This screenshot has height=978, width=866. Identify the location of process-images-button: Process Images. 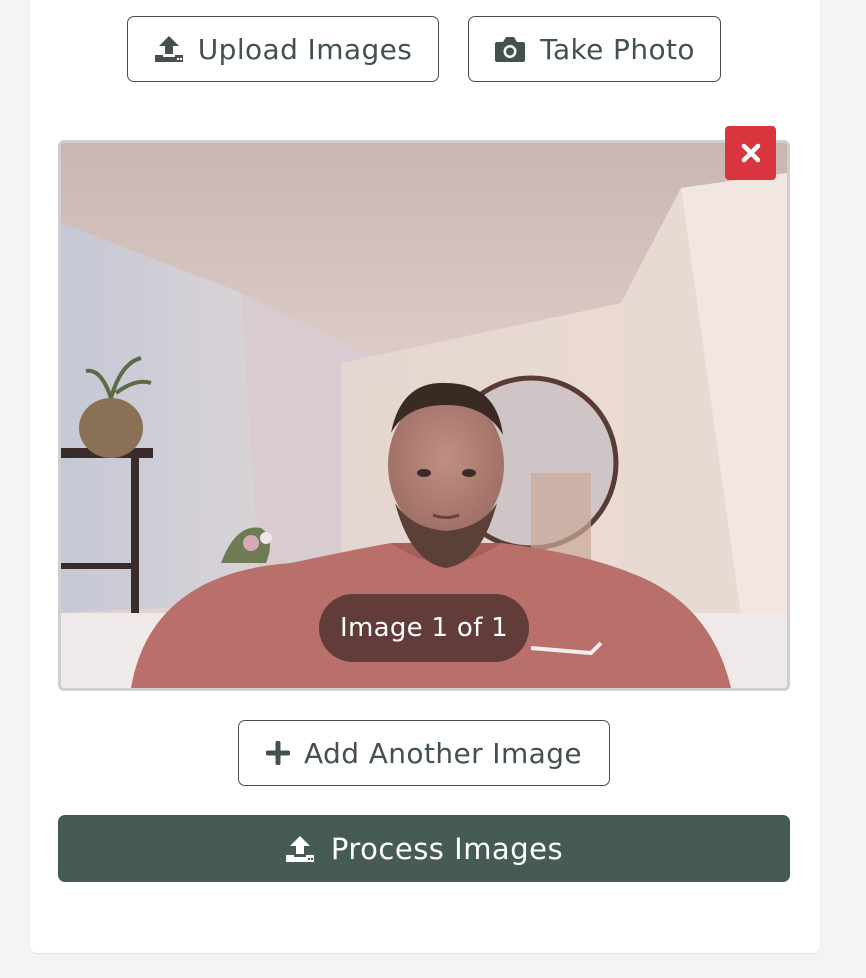
(424, 848).